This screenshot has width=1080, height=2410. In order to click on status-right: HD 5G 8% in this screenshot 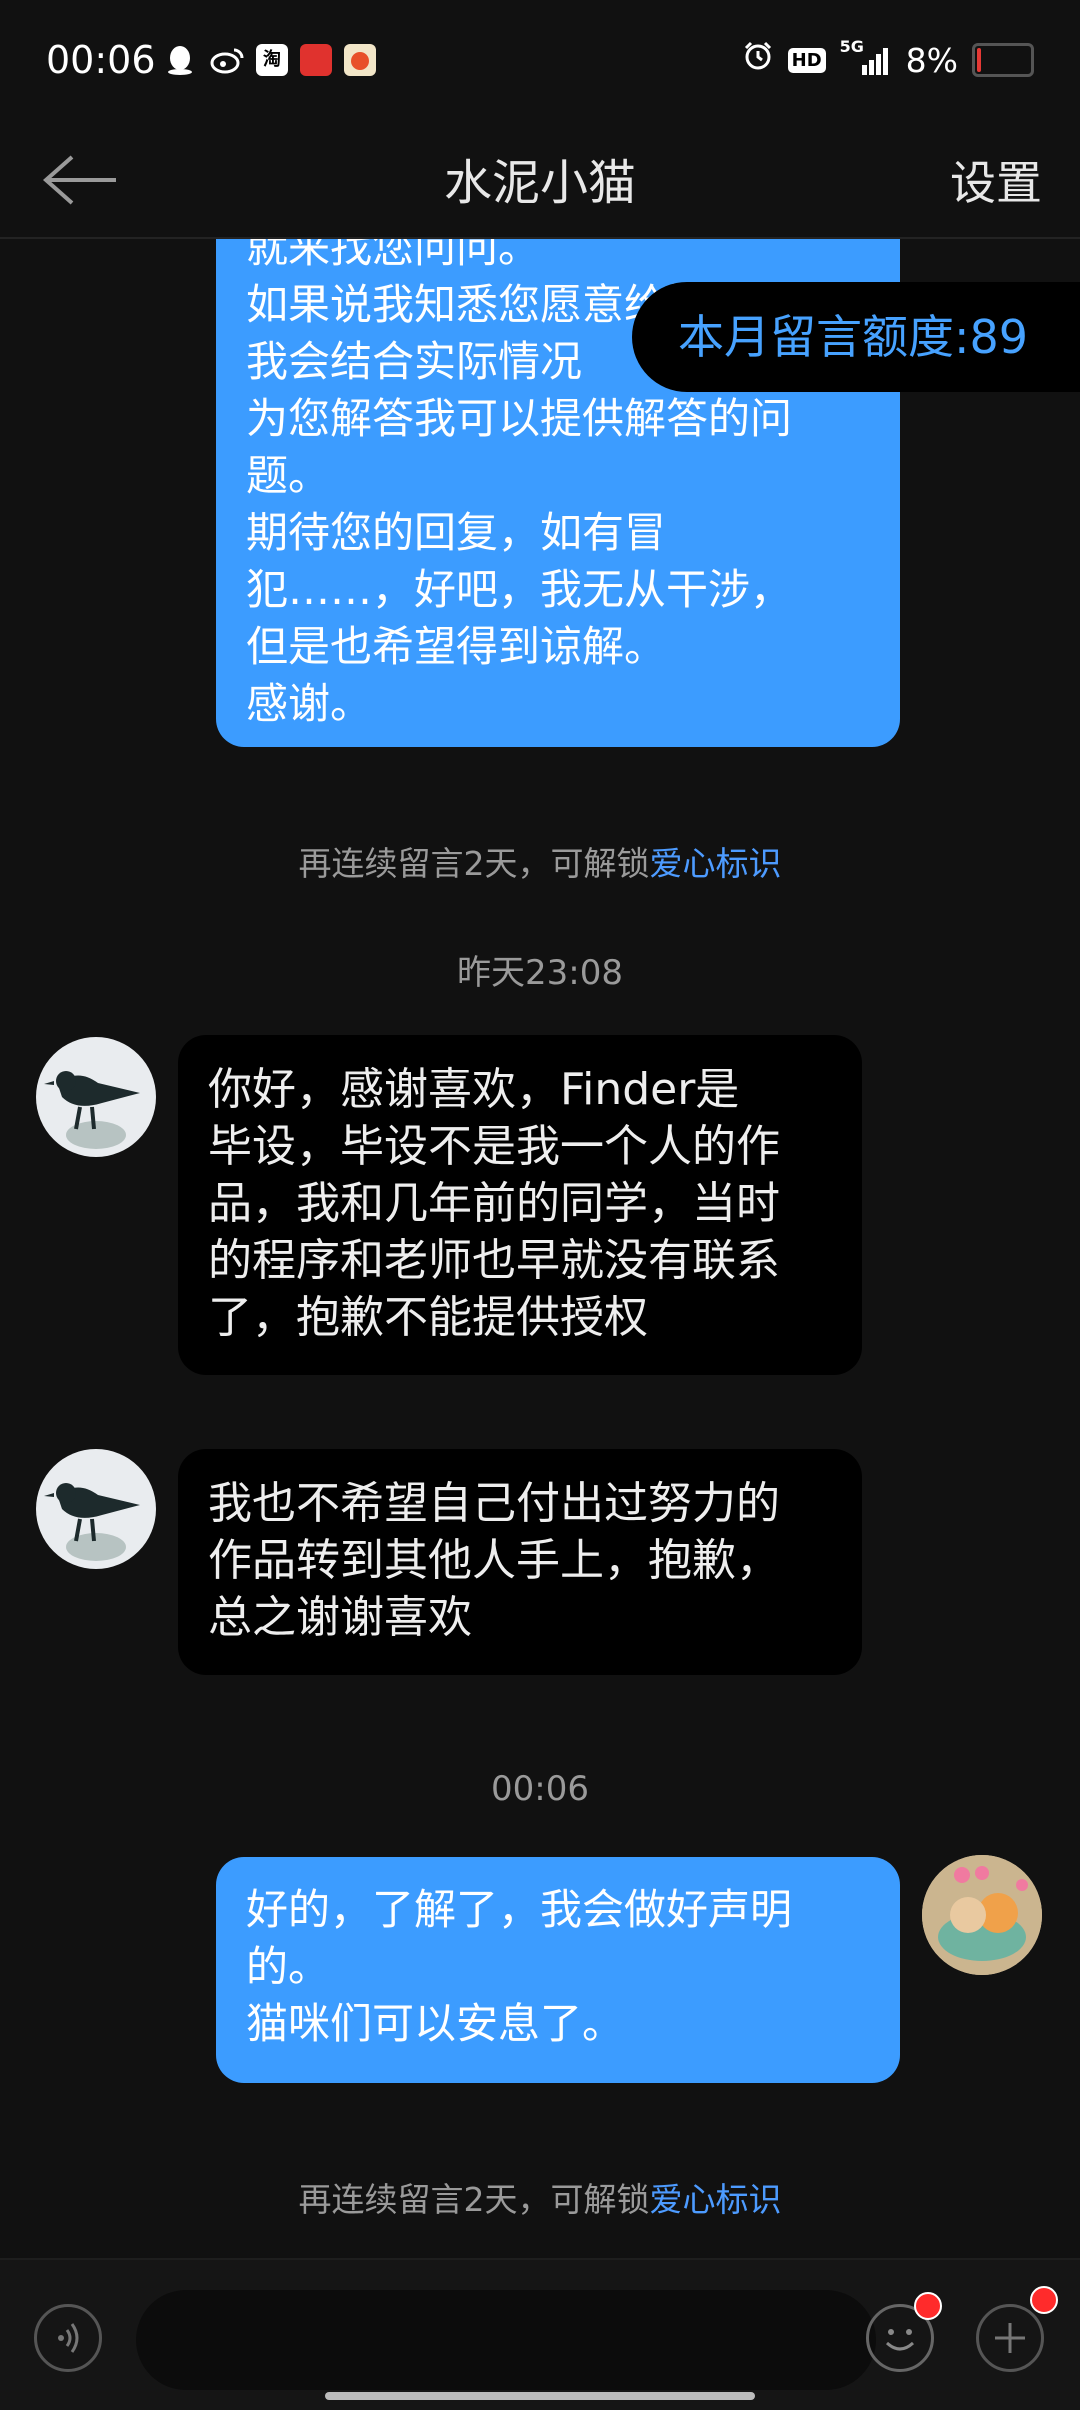, I will do `click(888, 58)`.